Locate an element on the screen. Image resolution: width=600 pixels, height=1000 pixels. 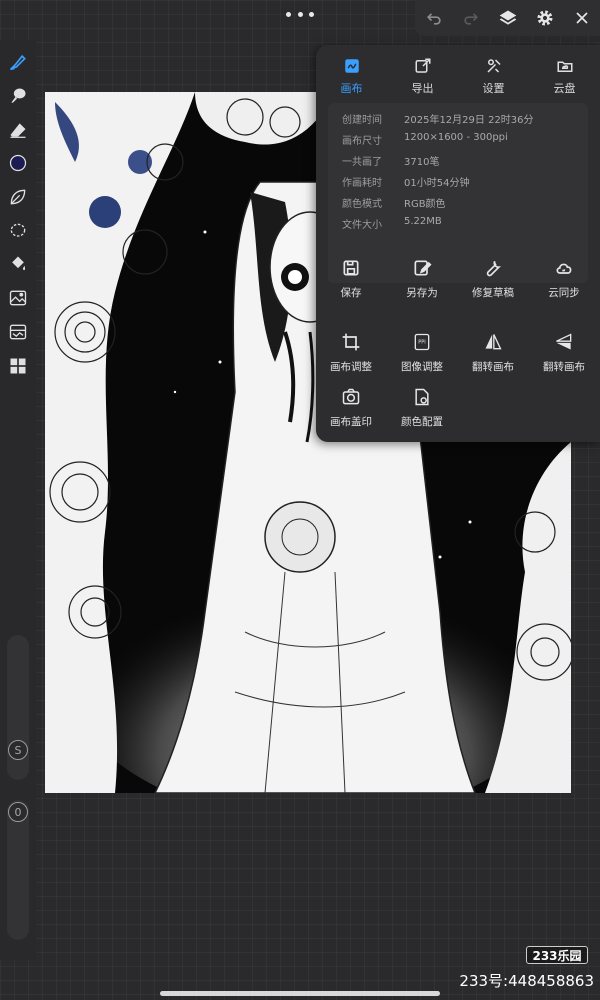
layers-icon is located at coordinates (507, 17).